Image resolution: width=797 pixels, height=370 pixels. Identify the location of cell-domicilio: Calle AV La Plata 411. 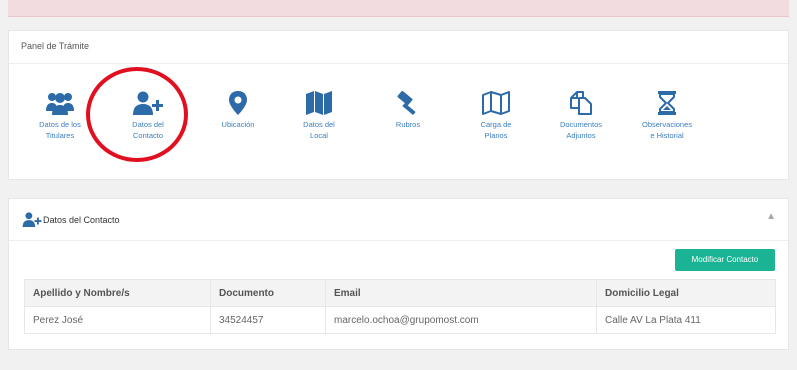
(686, 320).